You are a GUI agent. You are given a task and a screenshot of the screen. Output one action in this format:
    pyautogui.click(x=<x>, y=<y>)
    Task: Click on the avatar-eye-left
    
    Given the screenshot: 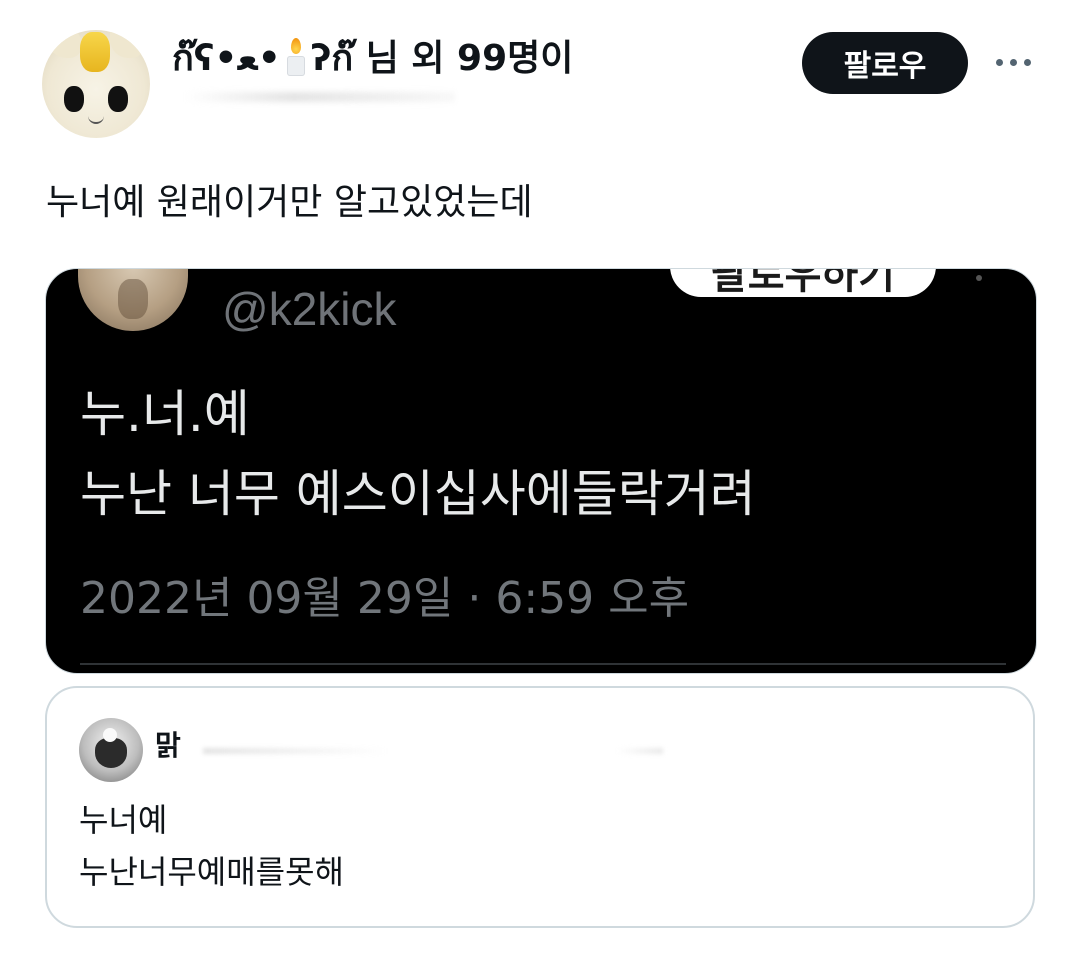 What is the action you would take?
    pyautogui.click(x=74, y=99)
    